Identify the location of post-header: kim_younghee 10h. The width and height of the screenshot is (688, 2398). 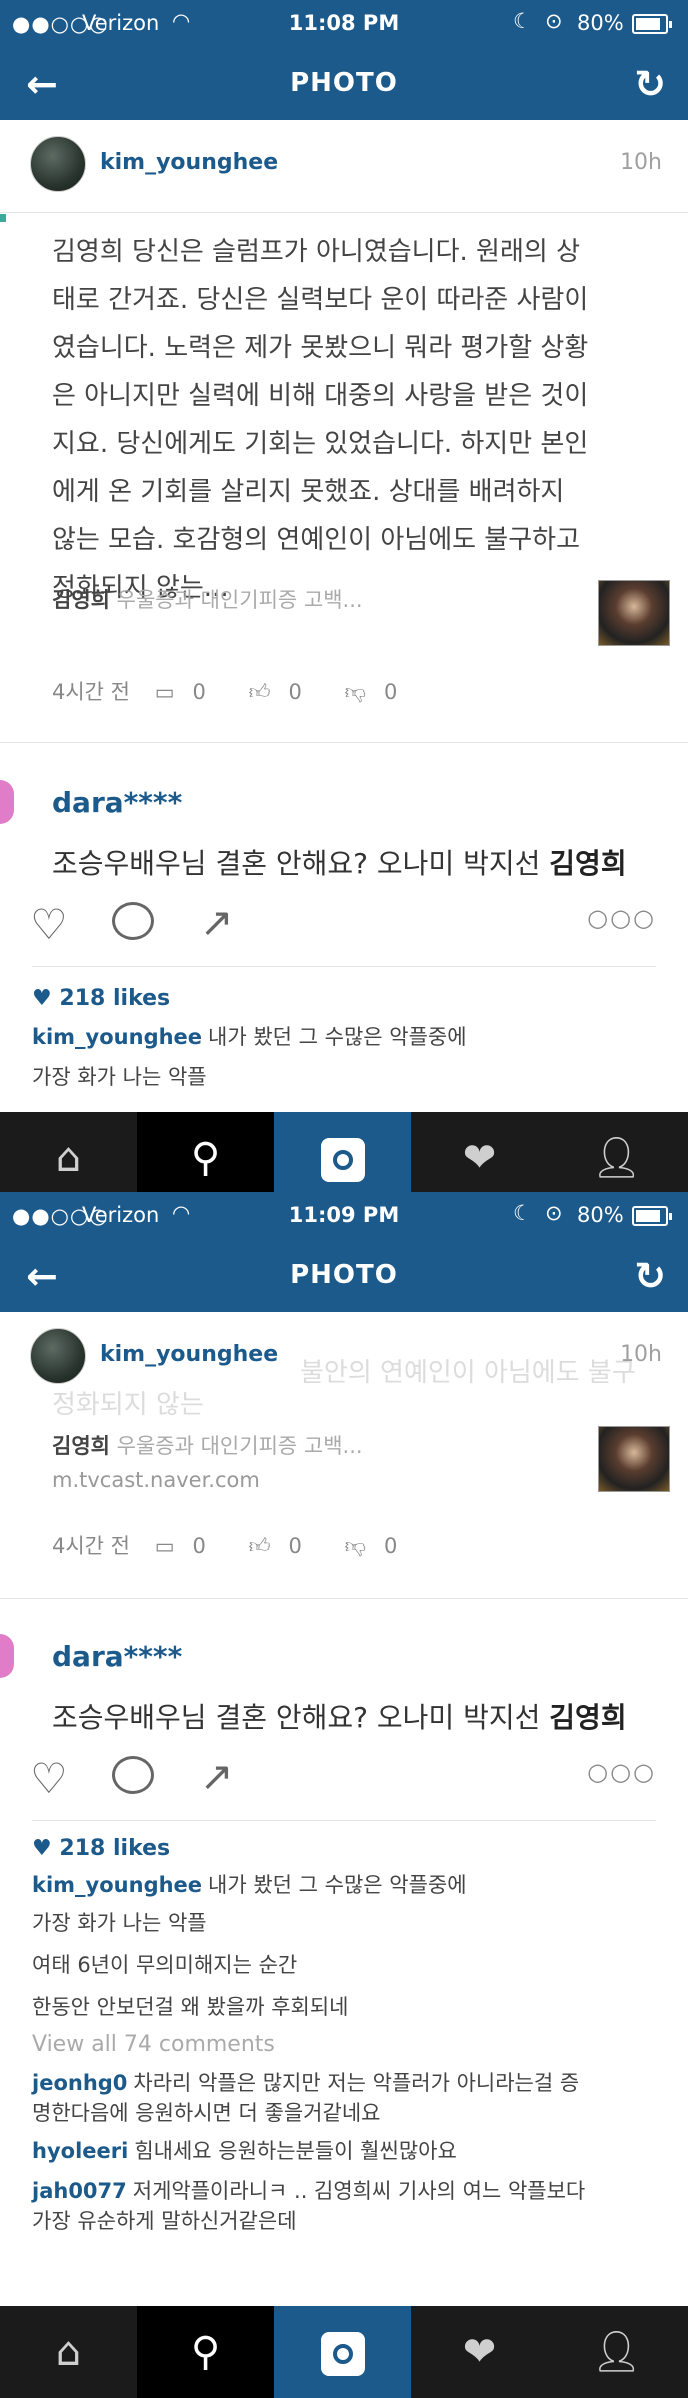
(344, 170).